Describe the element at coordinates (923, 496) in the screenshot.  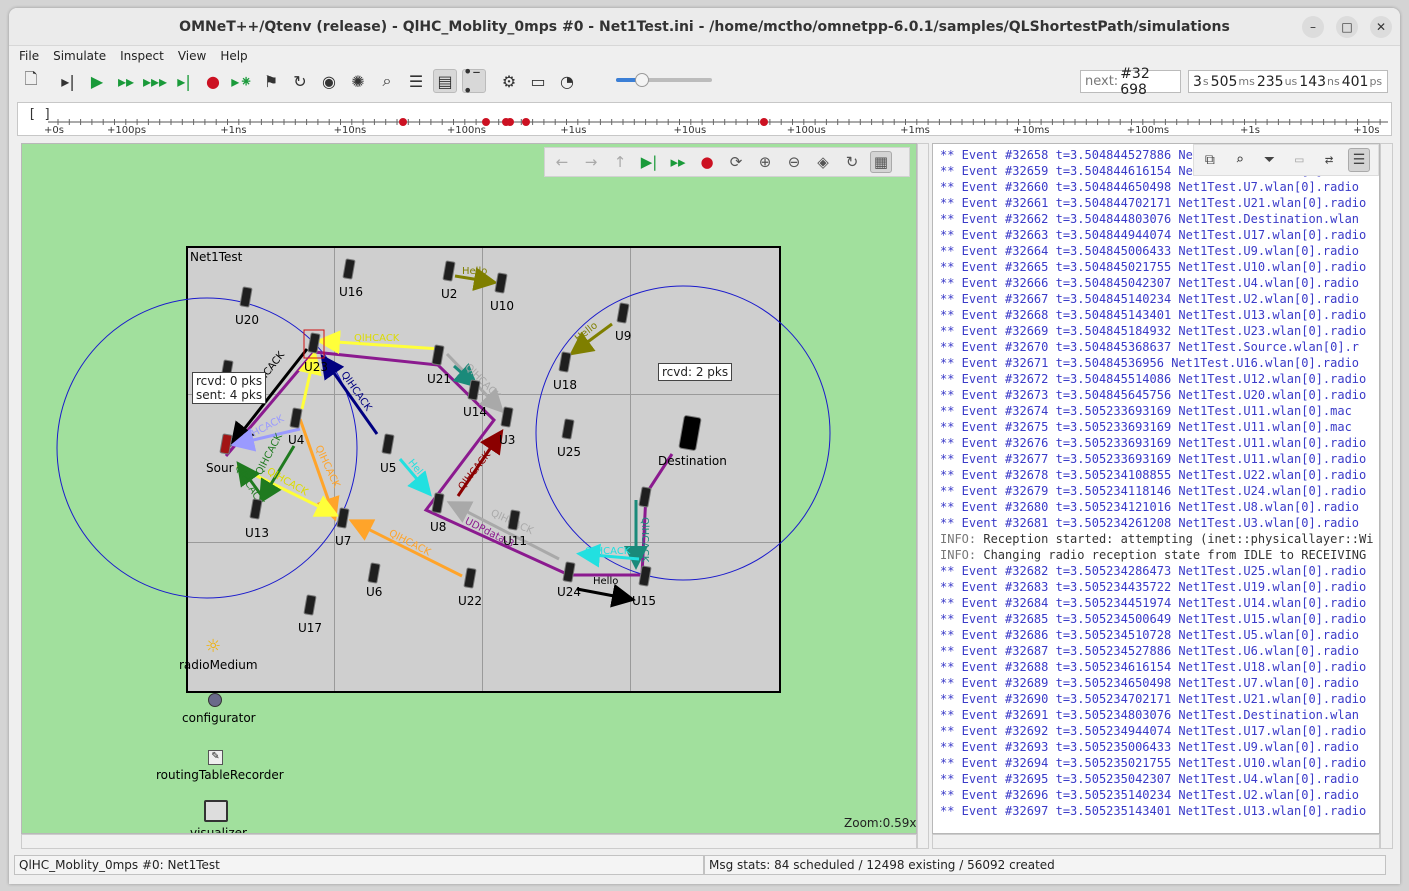
I see `canvas-vertical-scrollbar` at that location.